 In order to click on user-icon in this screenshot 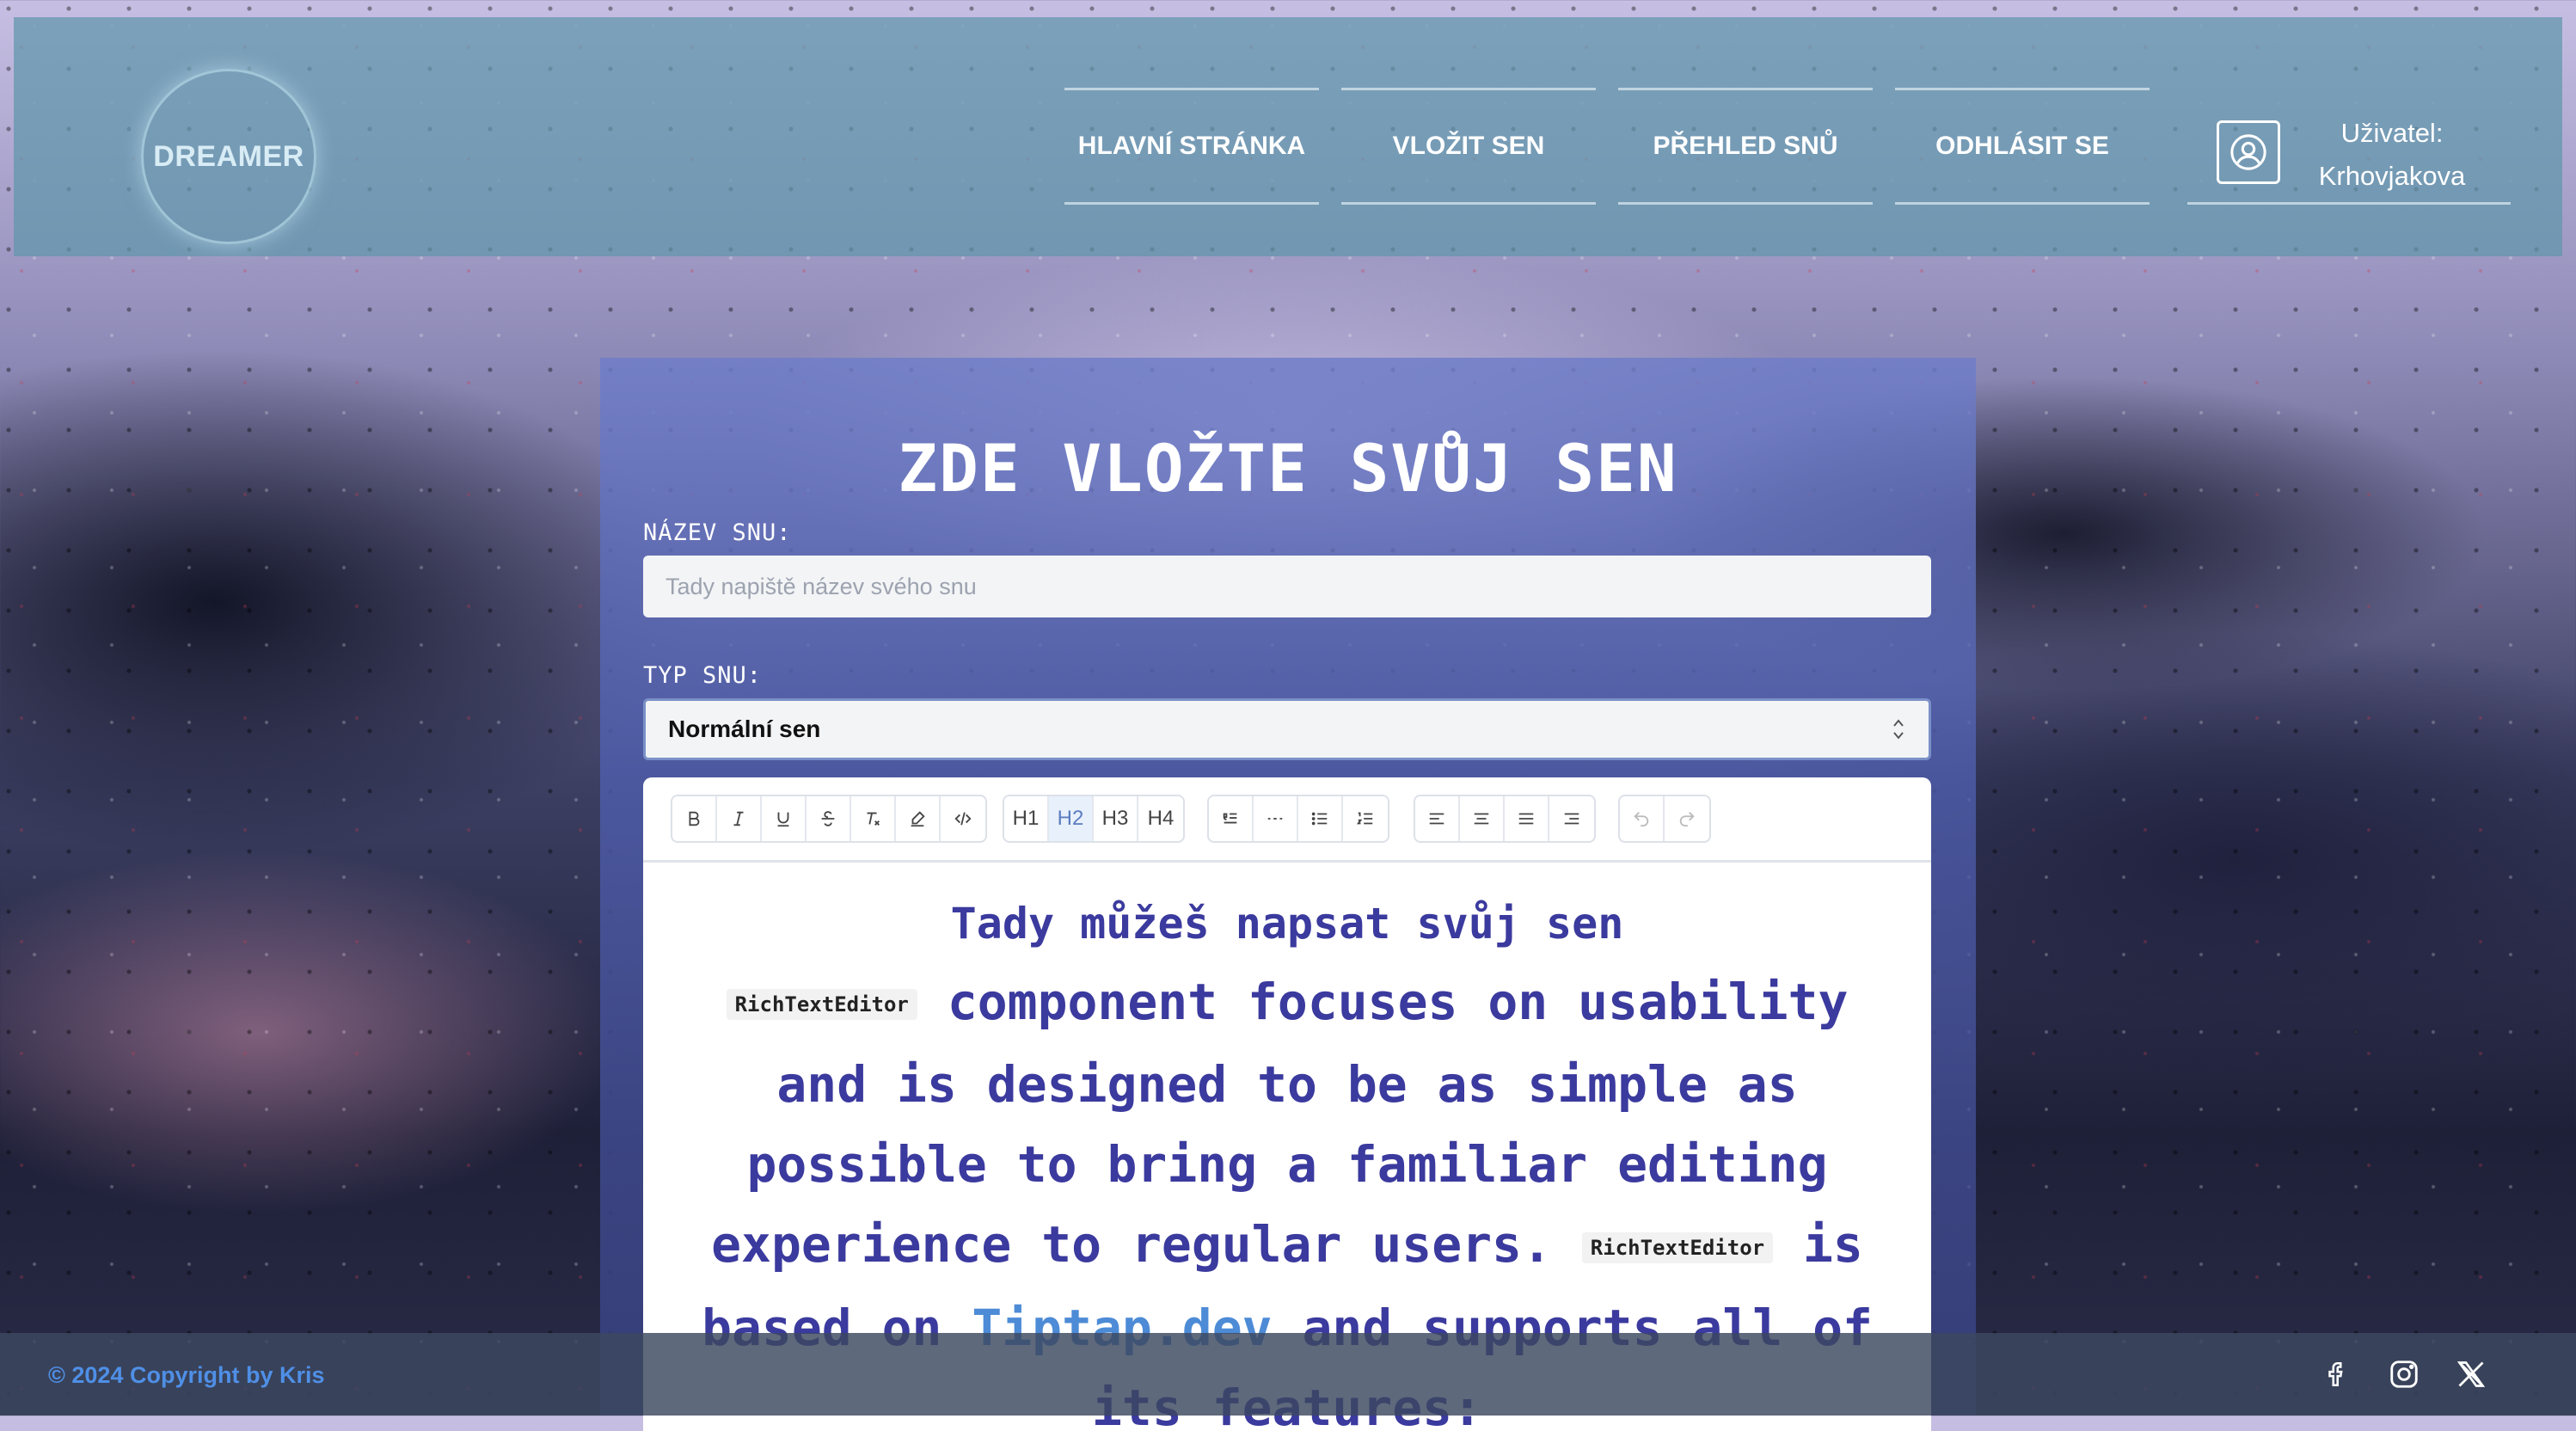, I will do `click(2248, 152)`.